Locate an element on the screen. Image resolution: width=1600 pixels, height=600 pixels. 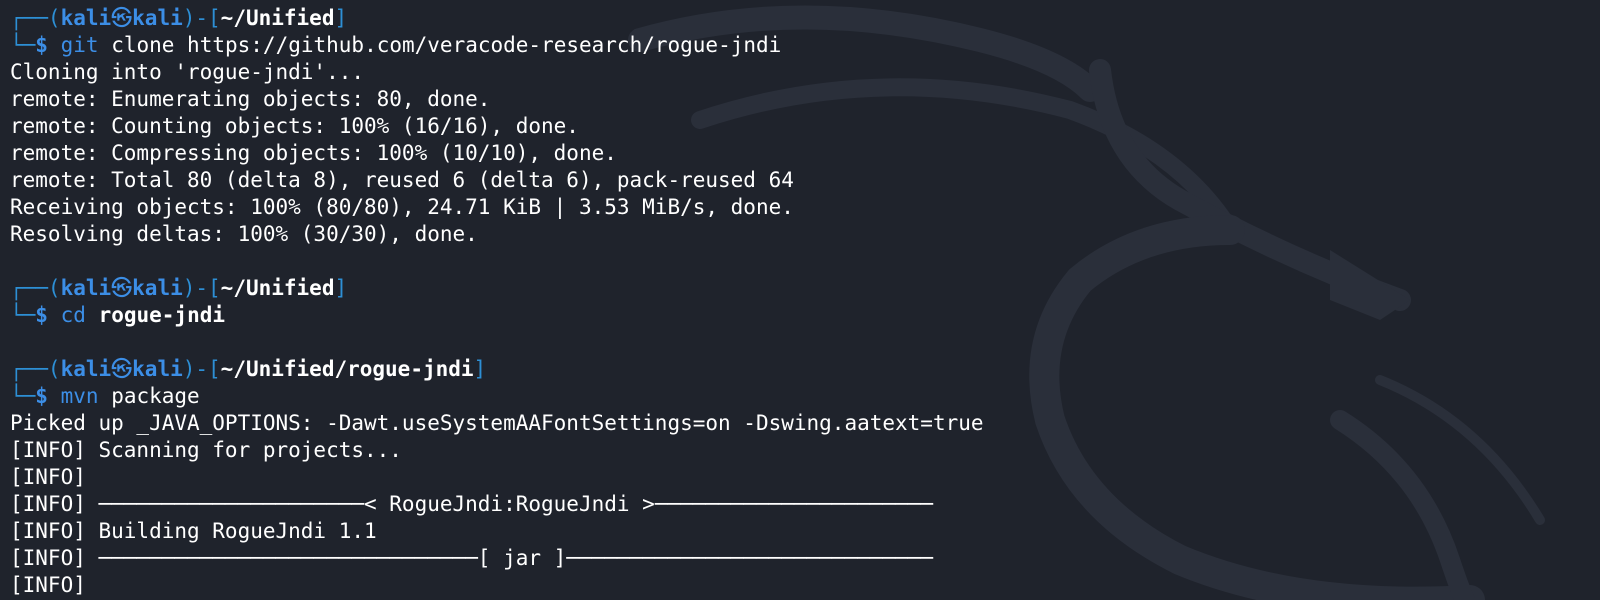
command-args: package is located at coordinates (155, 396).